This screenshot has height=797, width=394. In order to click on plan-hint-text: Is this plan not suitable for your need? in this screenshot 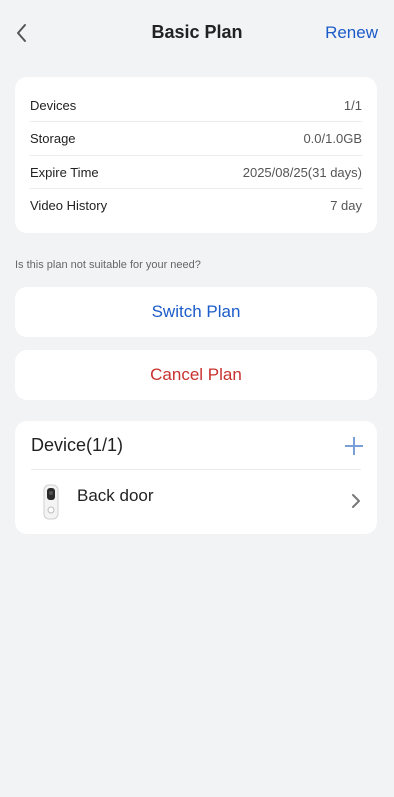, I will do `click(108, 265)`.